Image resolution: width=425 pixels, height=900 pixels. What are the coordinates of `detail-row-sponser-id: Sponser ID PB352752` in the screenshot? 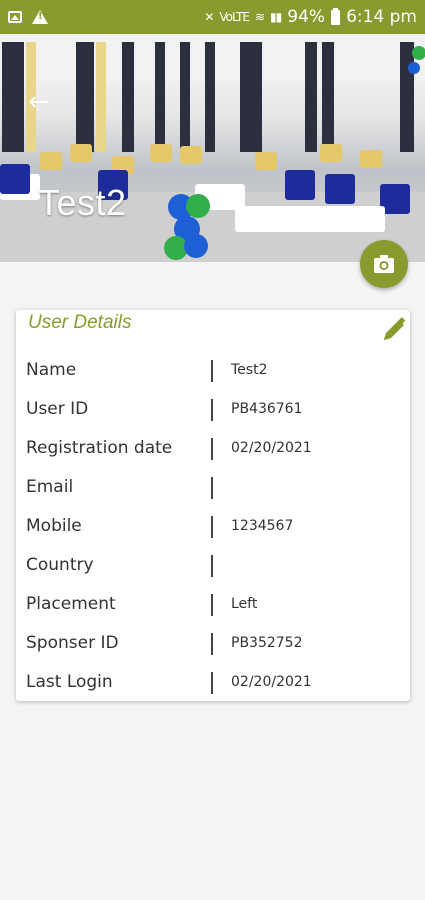 It's located at (213, 645).